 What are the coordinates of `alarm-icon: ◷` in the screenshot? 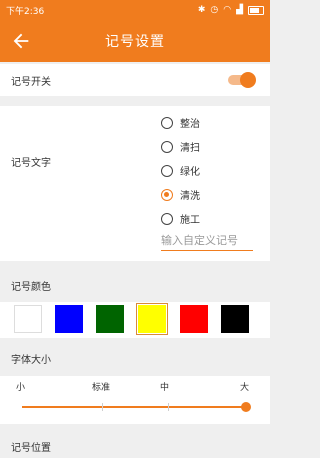 It's located at (214, 9).